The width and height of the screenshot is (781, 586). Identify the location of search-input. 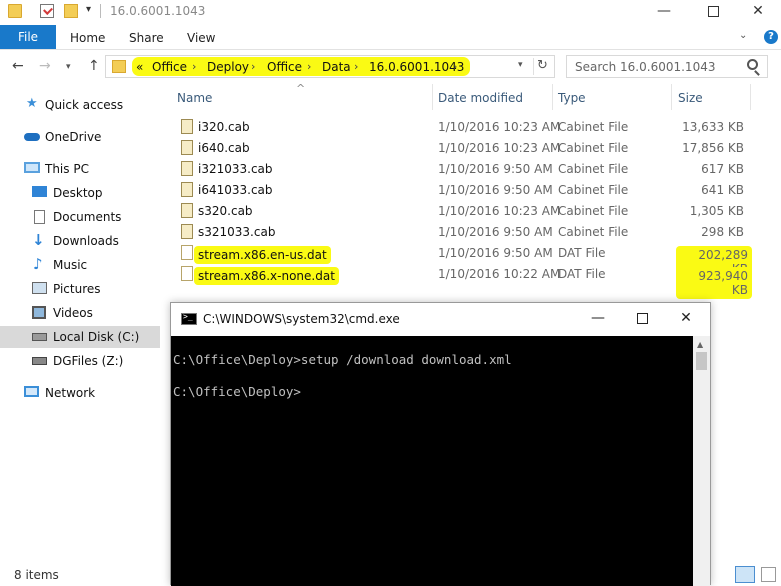
(652, 66).